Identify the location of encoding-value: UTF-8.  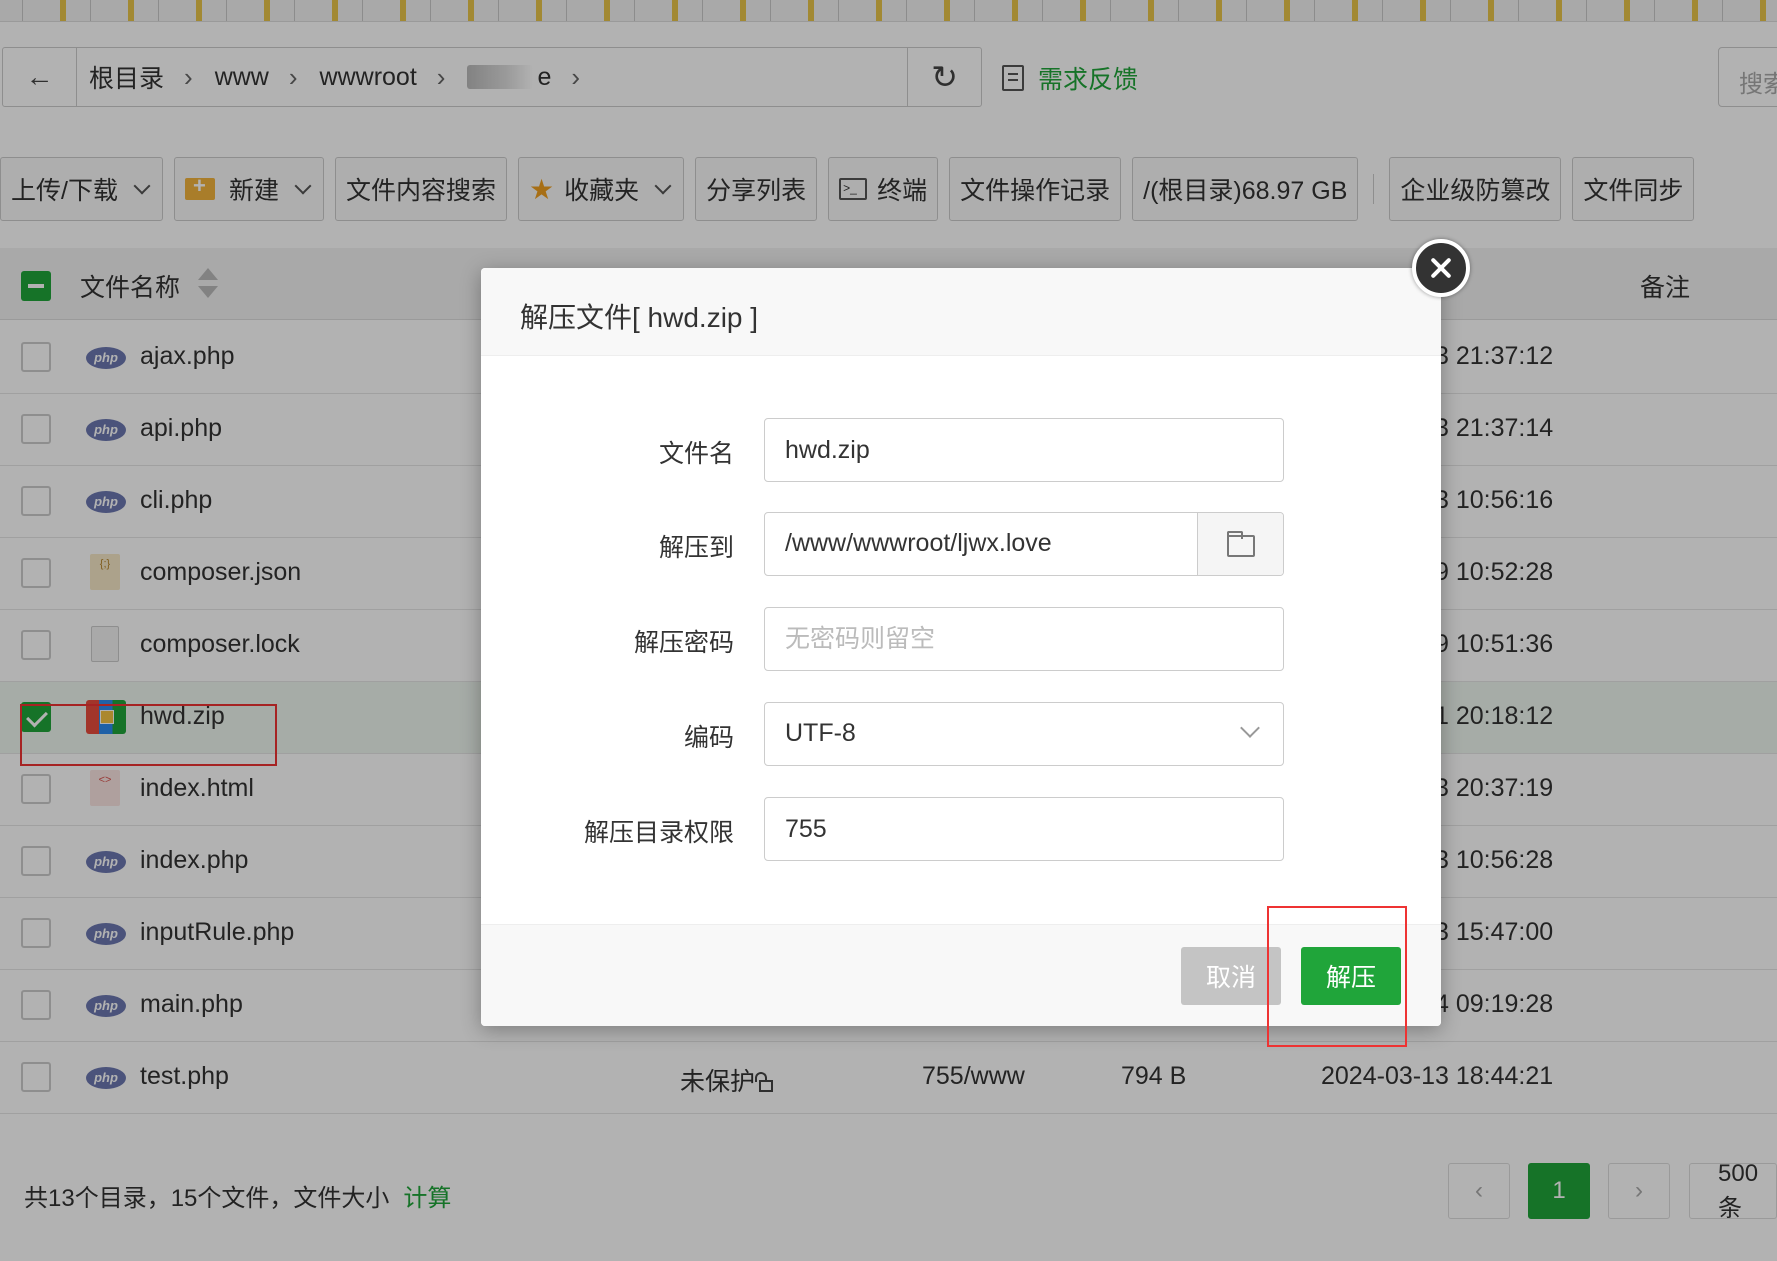
(820, 733).